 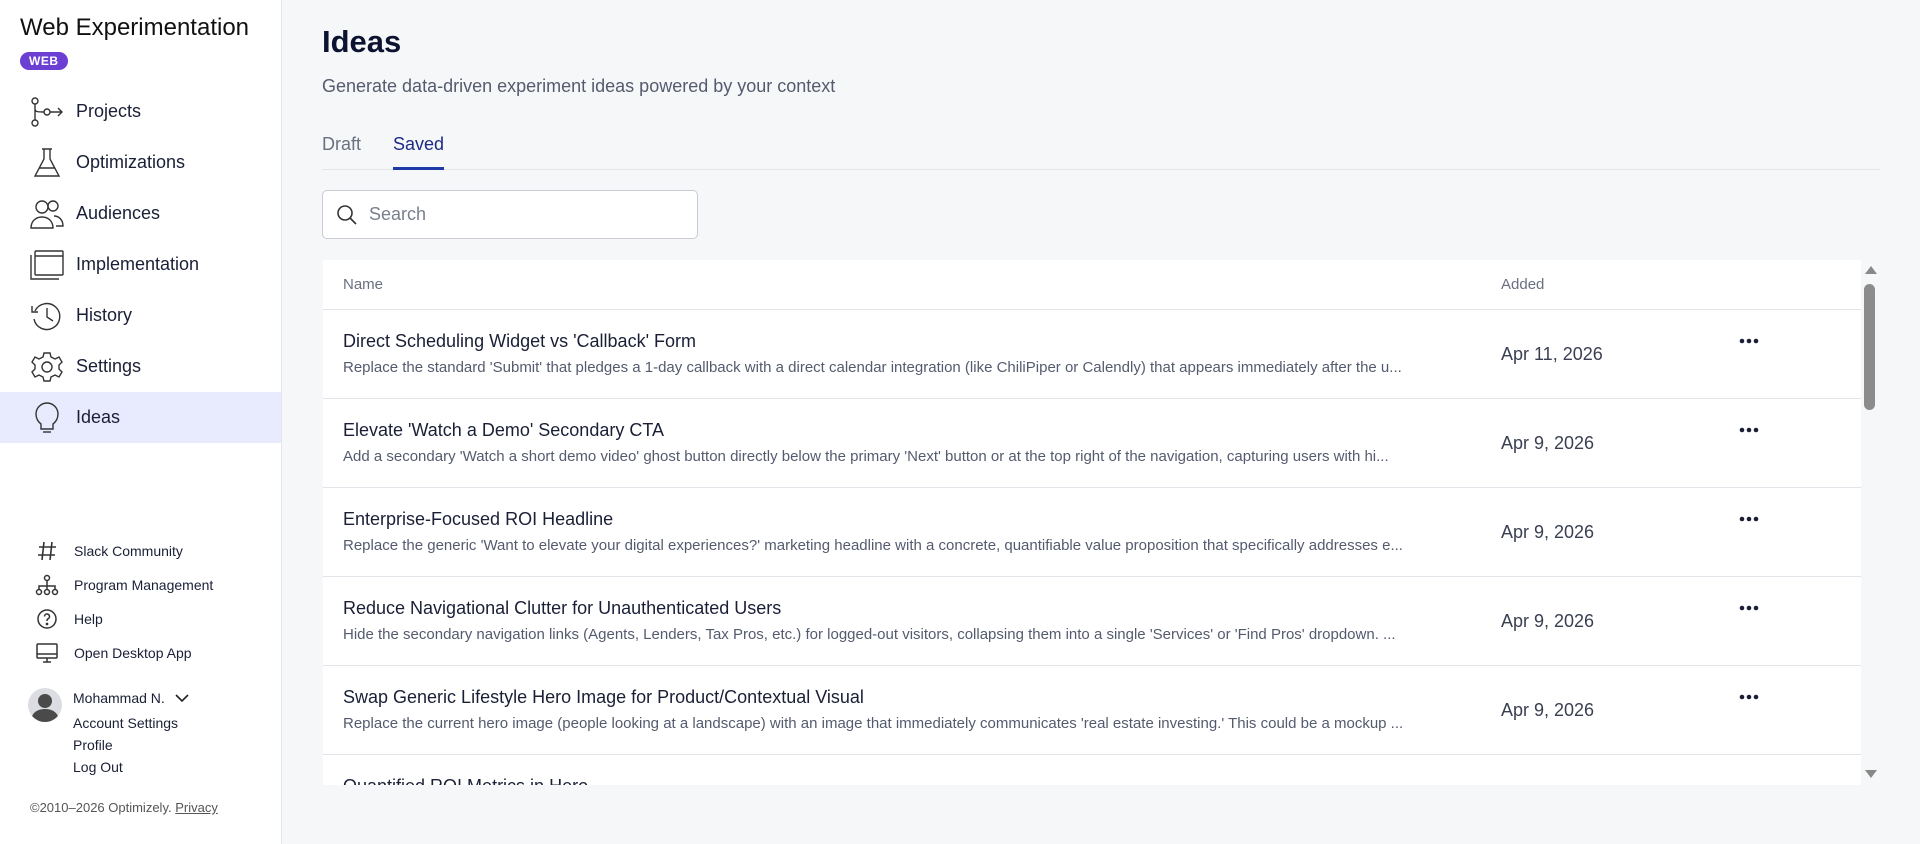 What do you see at coordinates (125, 723) in the screenshot?
I see `account-settings-link: Account Settings` at bounding box center [125, 723].